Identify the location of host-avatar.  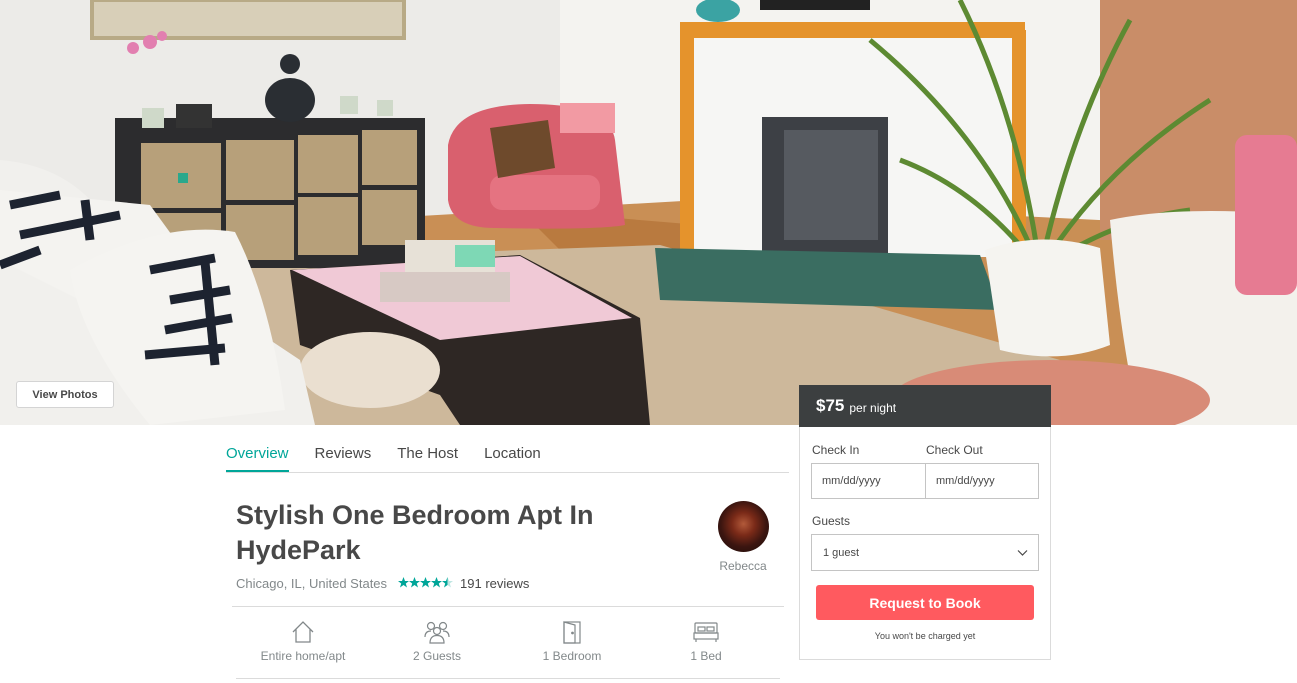
(743, 526).